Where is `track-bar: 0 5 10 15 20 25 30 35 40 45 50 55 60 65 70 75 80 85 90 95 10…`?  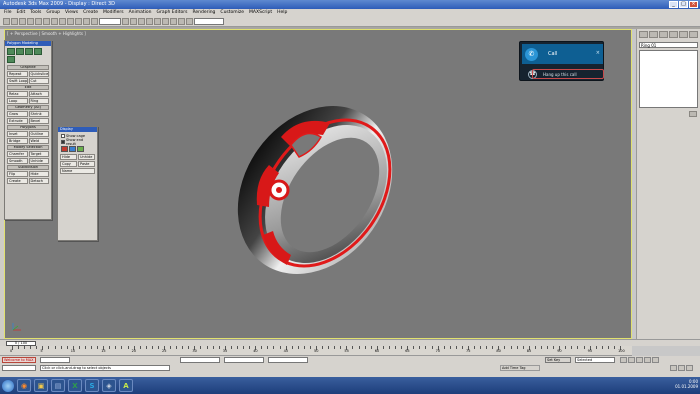
track-bar: 0 5 10 15 20 25 30 35 40 45 50 55 60 65 70 75 80 85 90 95 10… is located at coordinates (316, 351).